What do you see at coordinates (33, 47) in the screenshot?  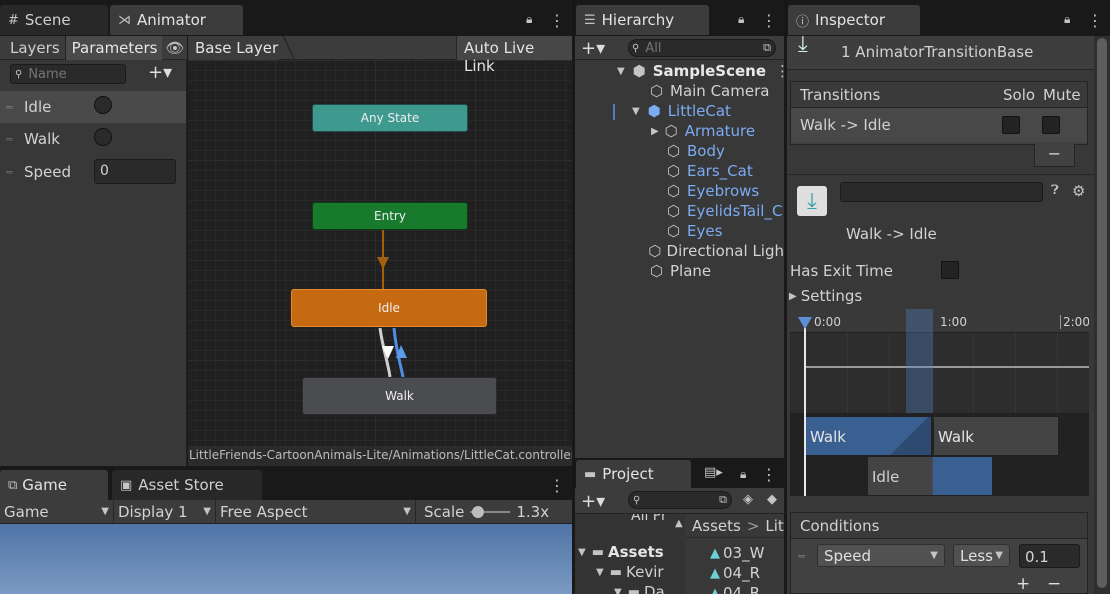 I see `tab-layers: Layers` at bounding box center [33, 47].